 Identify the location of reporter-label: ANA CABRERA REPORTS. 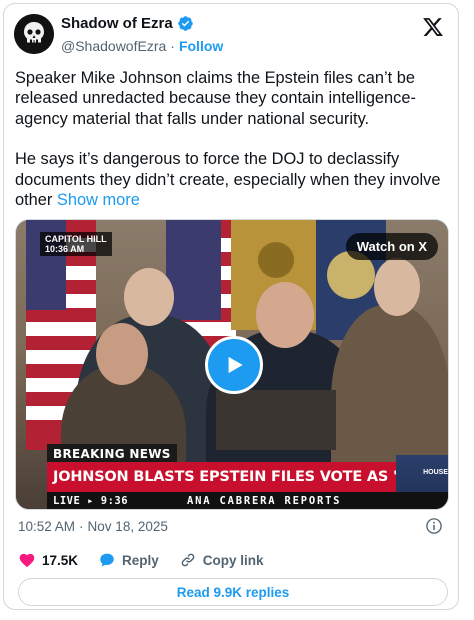
(264, 501).